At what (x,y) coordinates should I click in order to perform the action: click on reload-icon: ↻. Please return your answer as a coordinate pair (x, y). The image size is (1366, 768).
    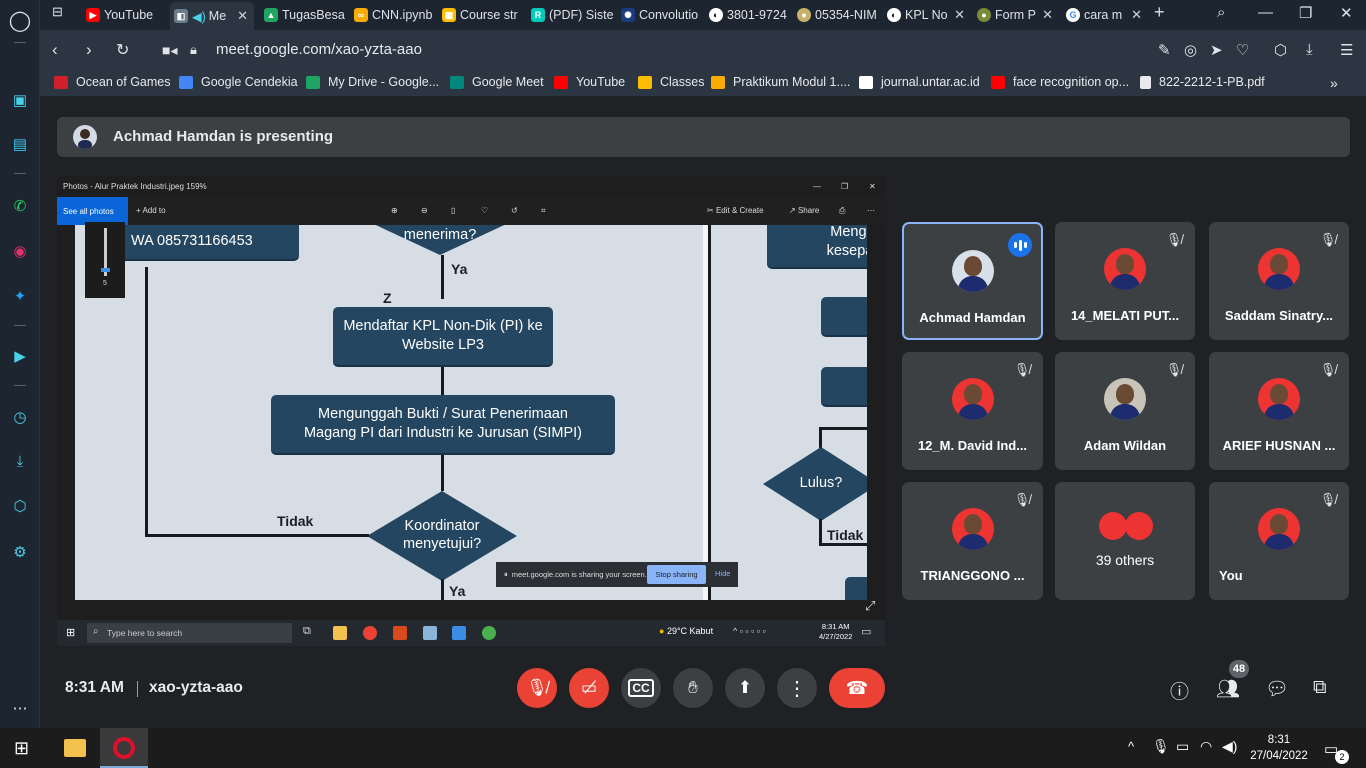
    Looking at the image, I should click on (122, 50).